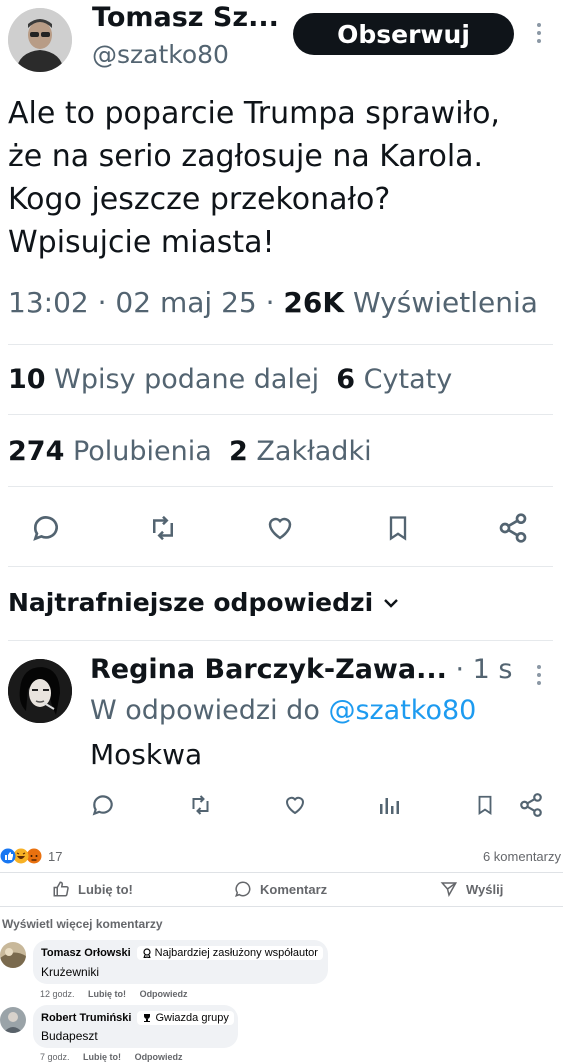 The height and width of the screenshot is (1063, 563). What do you see at coordinates (199, 199) in the screenshot?
I see `tweet-text-line: Kogo jeszcze przekonało?` at bounding box center [199, 199].